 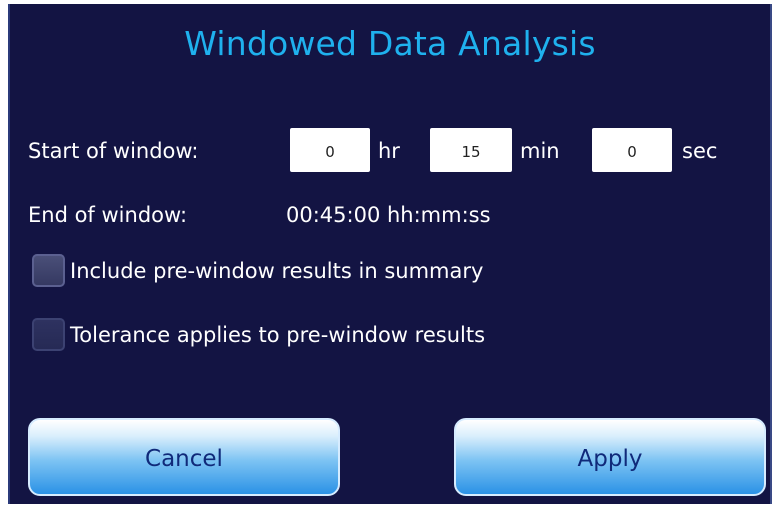 I want to click on end-of-window-label: End of window:, so click(x=108, y=215).